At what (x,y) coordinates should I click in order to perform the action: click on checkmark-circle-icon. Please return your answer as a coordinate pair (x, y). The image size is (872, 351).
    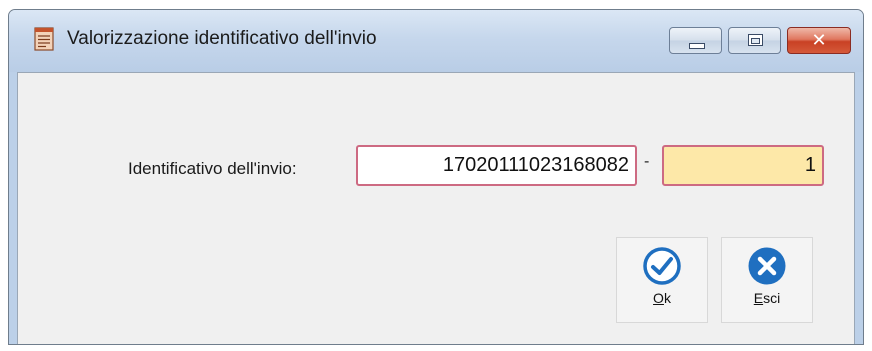
    Looking at the image, I should click on (662, 266).